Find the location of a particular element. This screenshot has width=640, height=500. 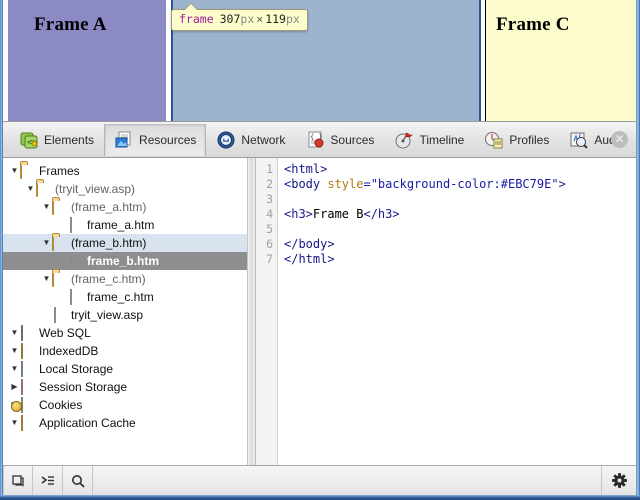

close-icon: ✕ is located at coordinates (619, 139).